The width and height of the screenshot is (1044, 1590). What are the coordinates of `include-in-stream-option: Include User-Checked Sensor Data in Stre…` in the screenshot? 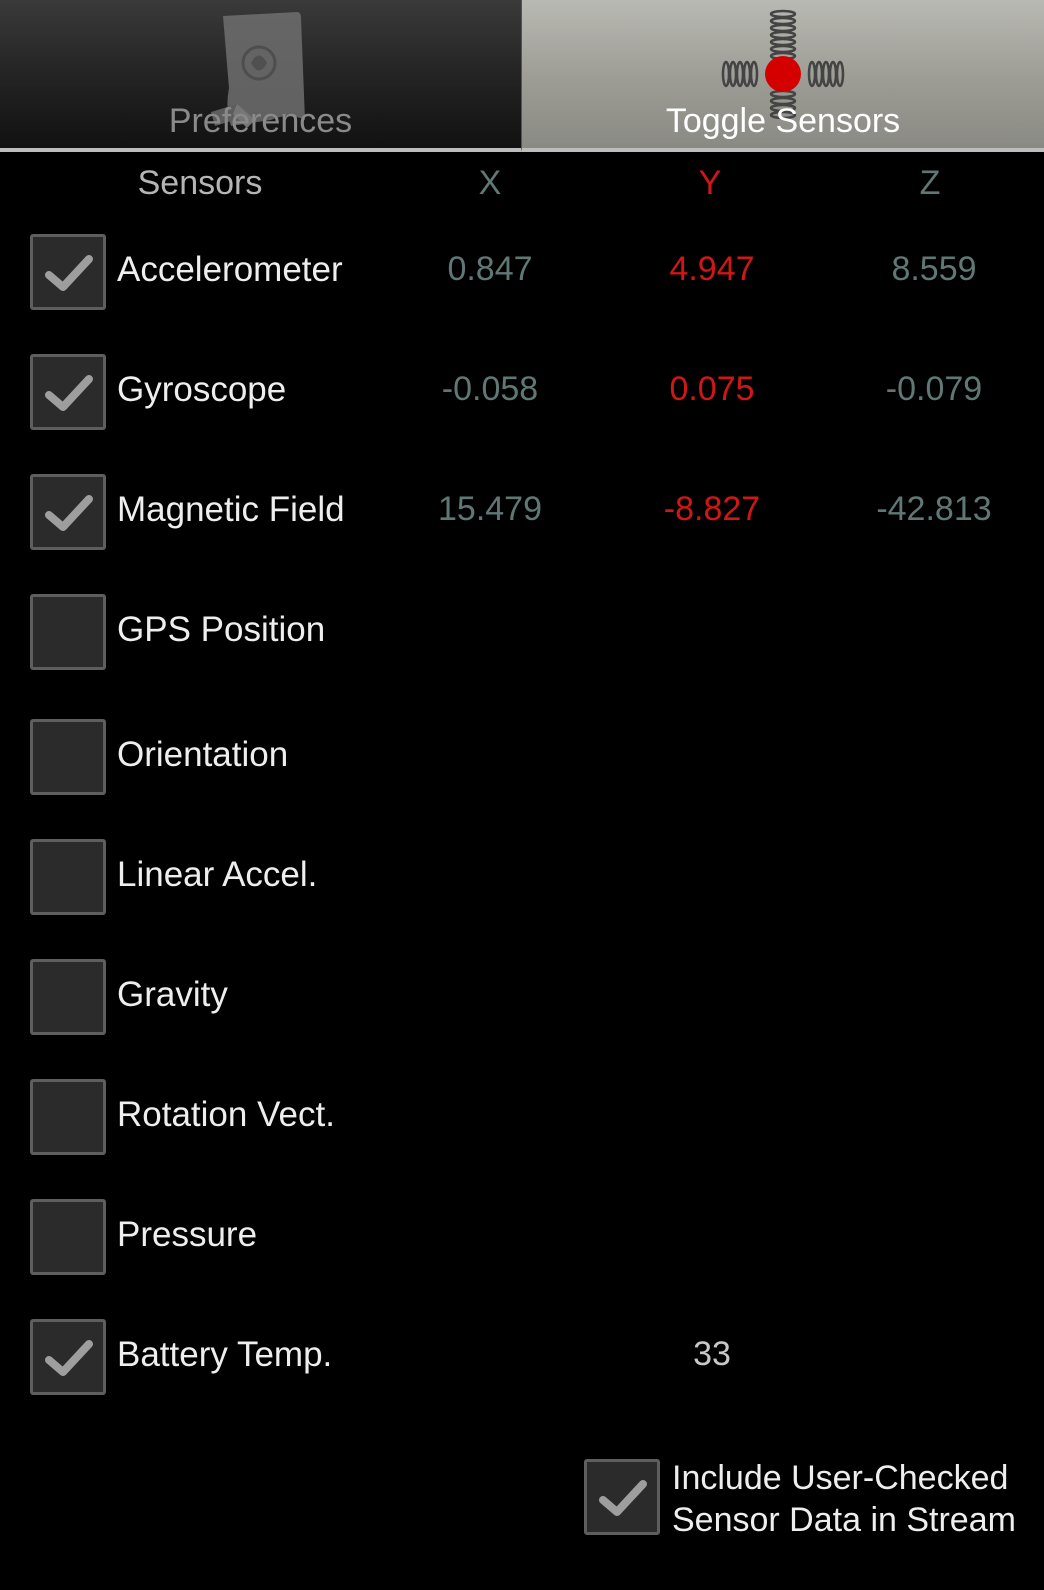 It's located at (809, 1498).